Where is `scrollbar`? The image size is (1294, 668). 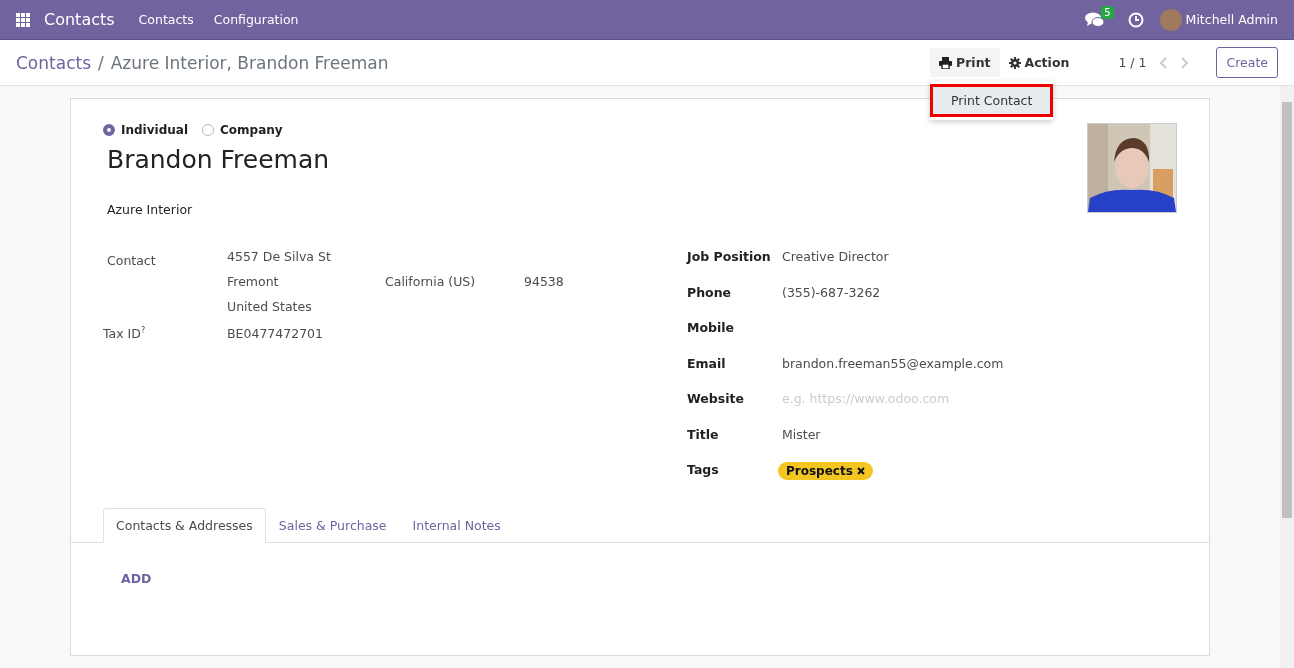
scrollbar is located at coordinates (1287, 377).